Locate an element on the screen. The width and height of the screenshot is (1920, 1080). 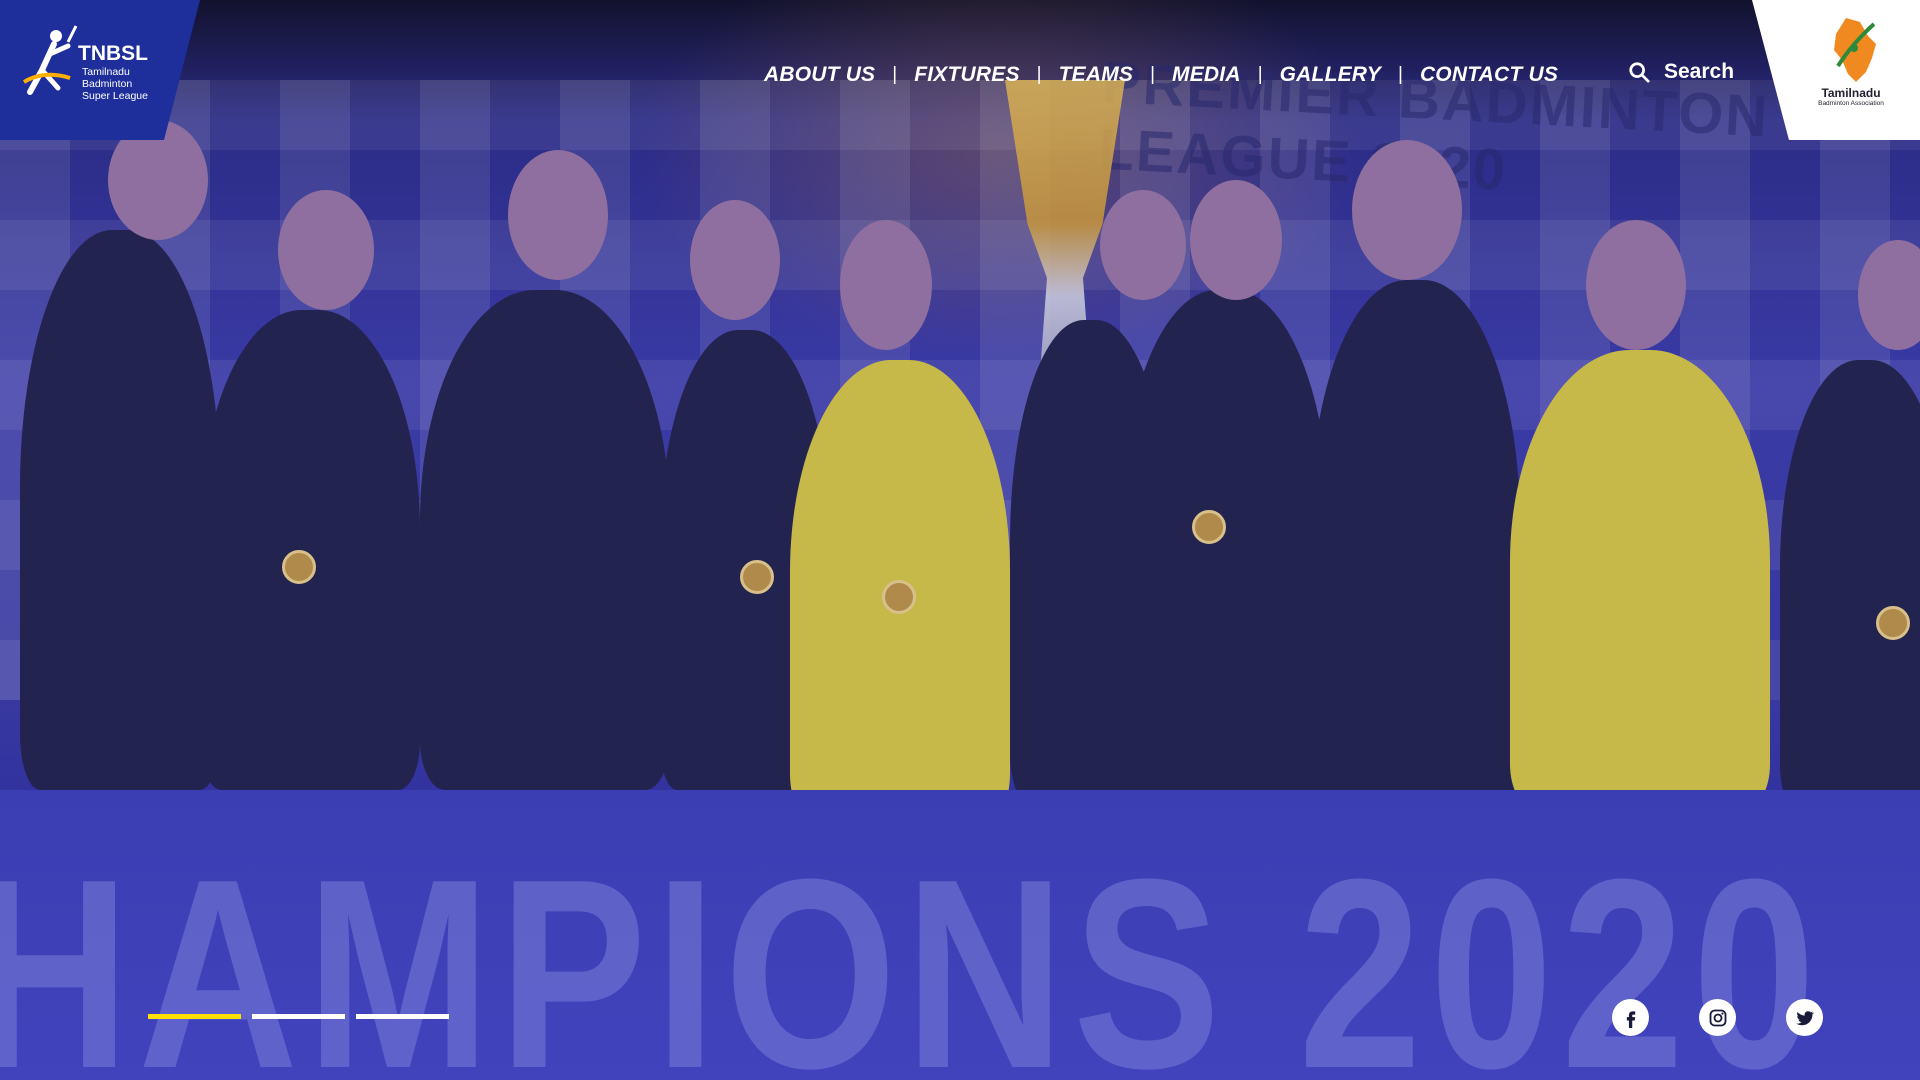
logo-subtitle: Badminton Association is located at coordinates (1851, 103).